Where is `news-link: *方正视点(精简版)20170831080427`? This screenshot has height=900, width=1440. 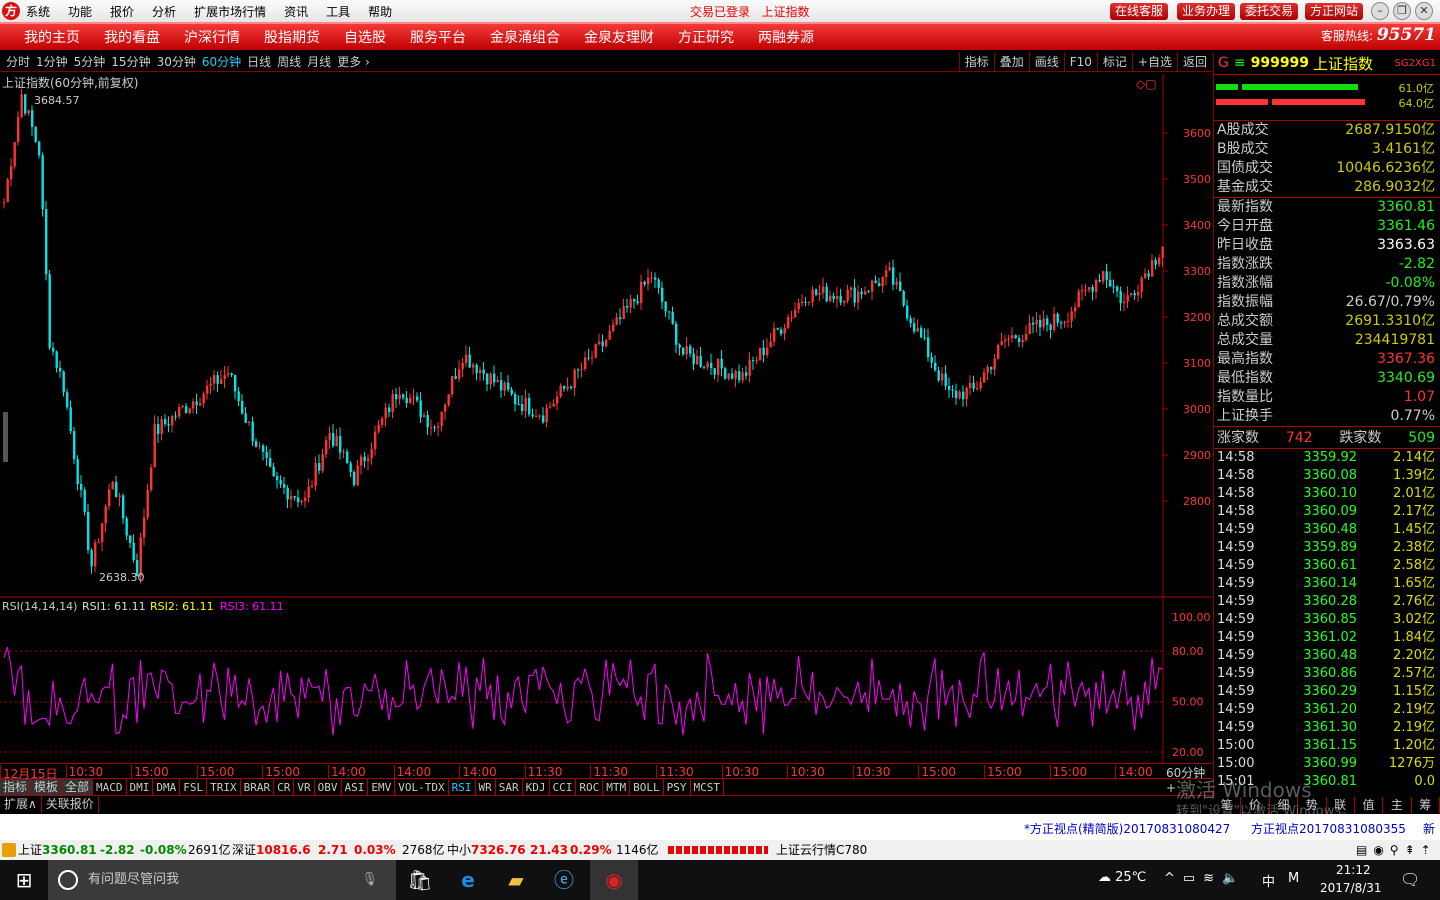
news-link: *方正视点(精简版)20170831080427 is located at coordinates (1127, 828).